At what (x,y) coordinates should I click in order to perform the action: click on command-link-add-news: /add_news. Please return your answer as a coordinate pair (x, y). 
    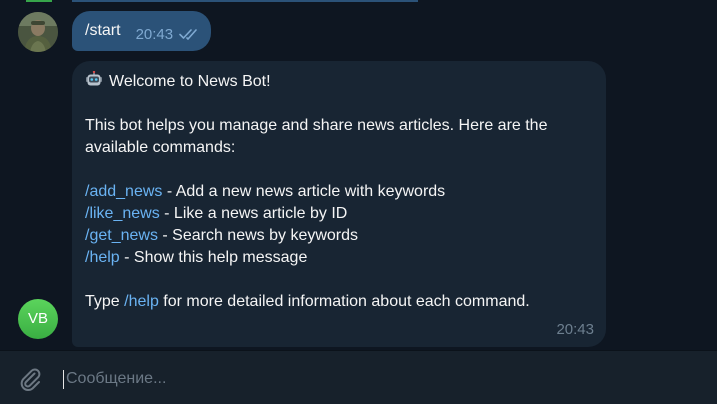
    Looking at the image, I should click on (123, 191).